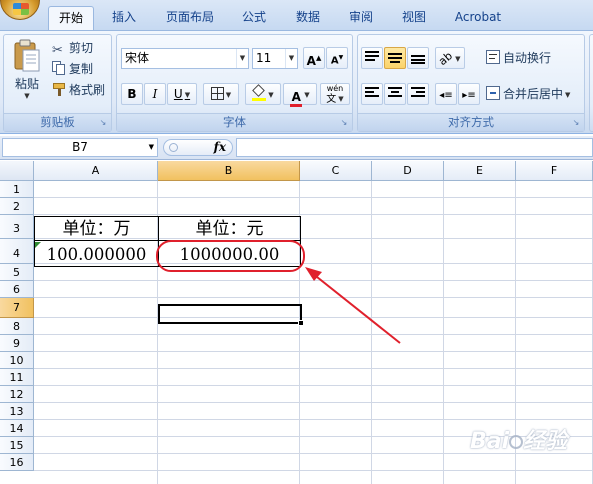  I want to click on column-header-c: C, so click(336, 171).